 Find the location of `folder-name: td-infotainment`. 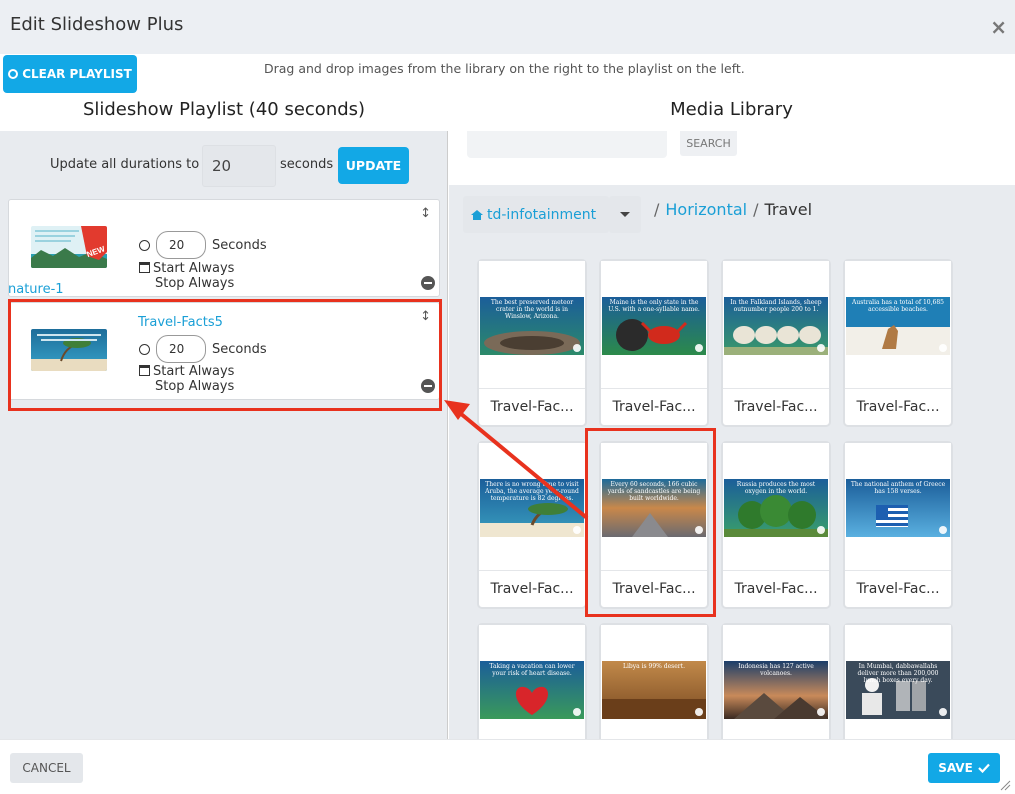

folder-name: td-infotainment is located at coordinates (542, 214).